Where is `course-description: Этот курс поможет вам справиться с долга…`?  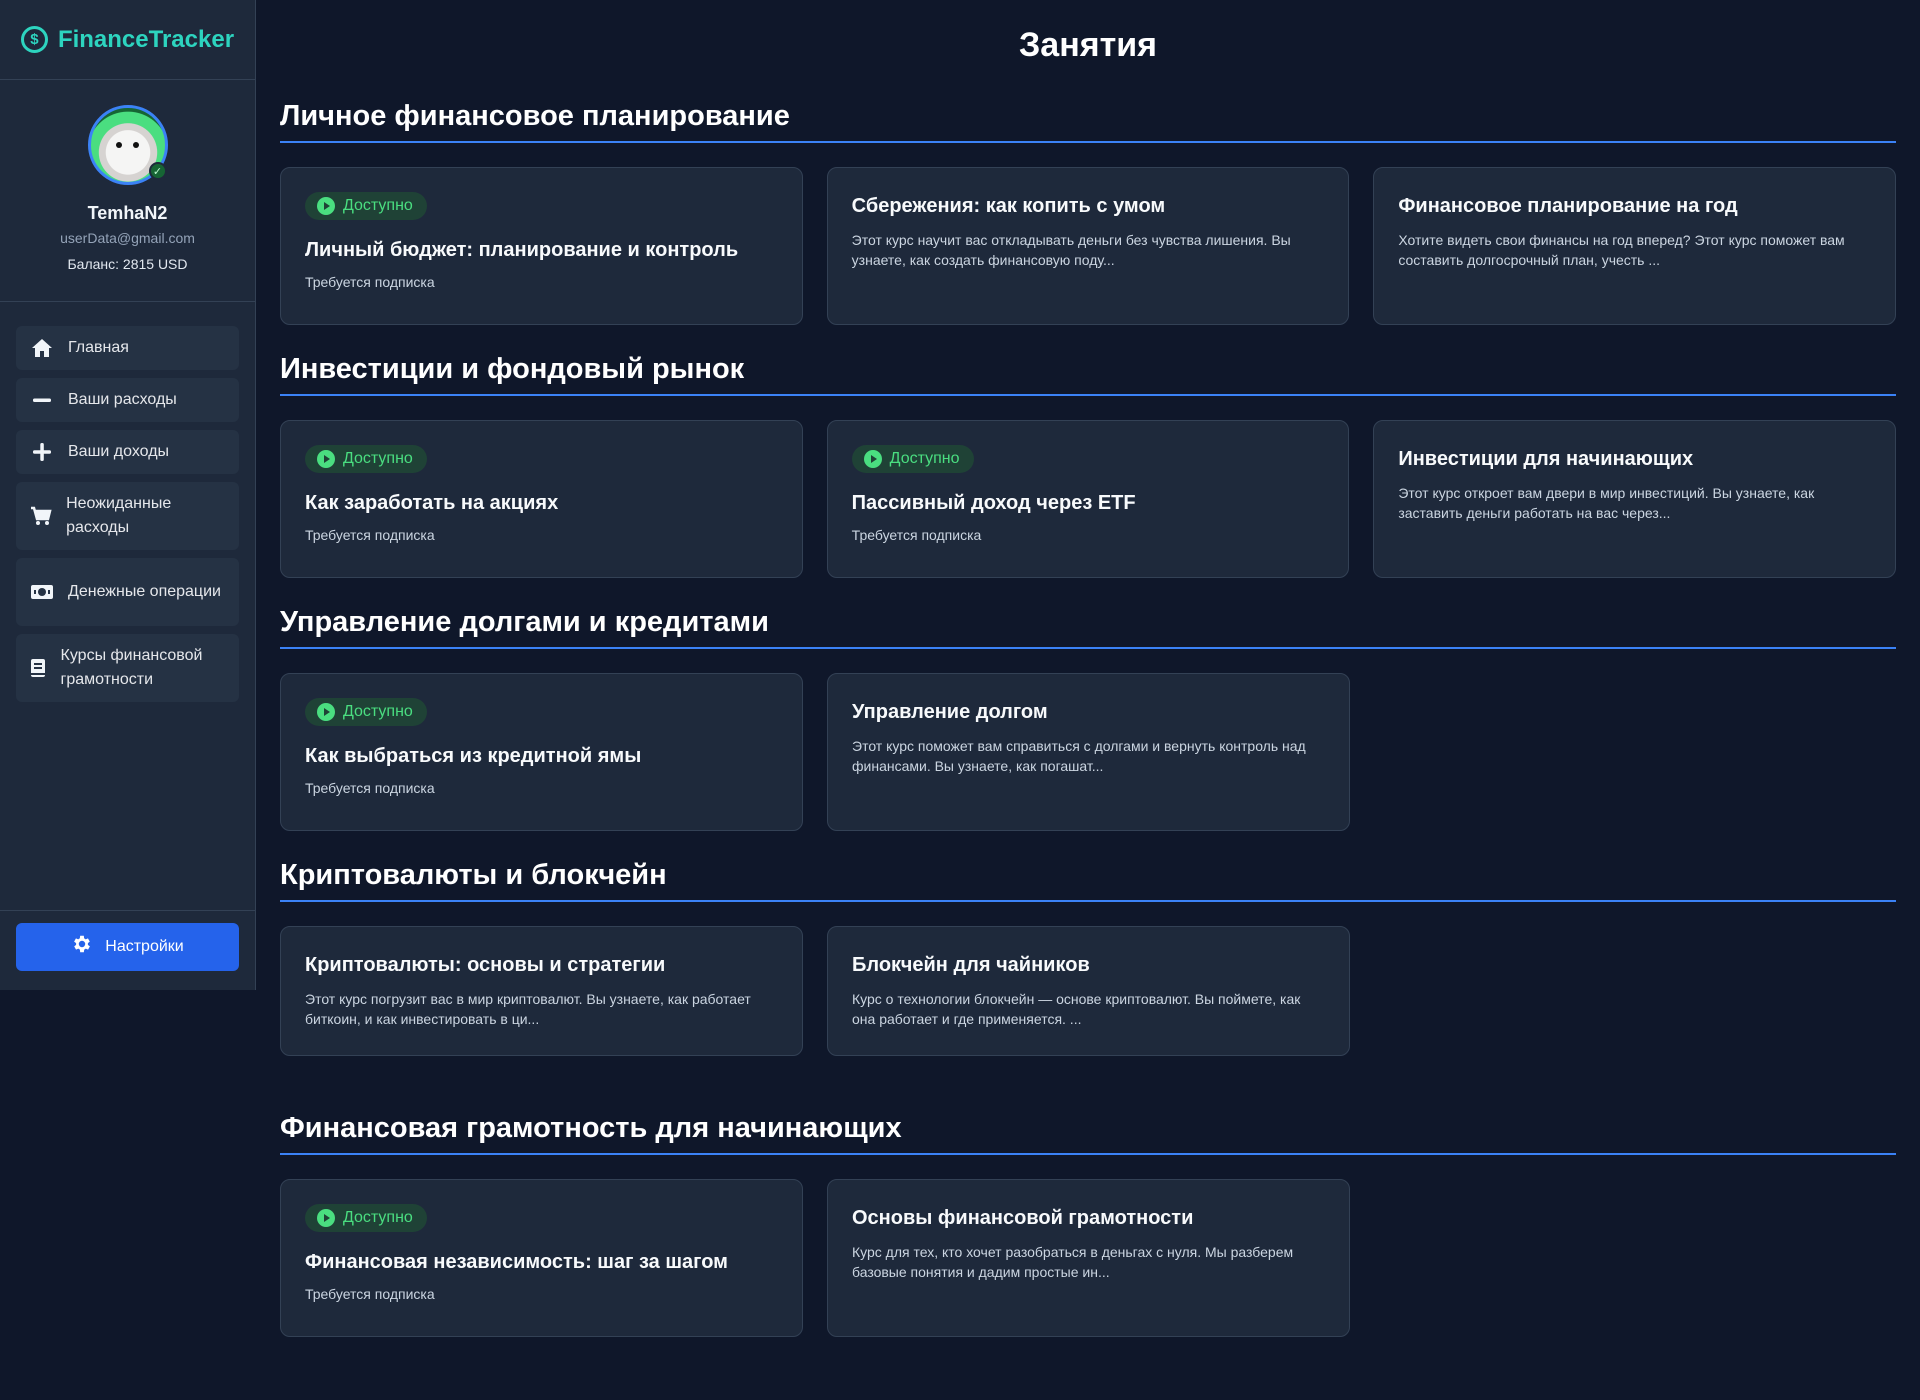 course-description: Этот курс поможет вам справиться с долга… is located at coordinates (1079, 756).